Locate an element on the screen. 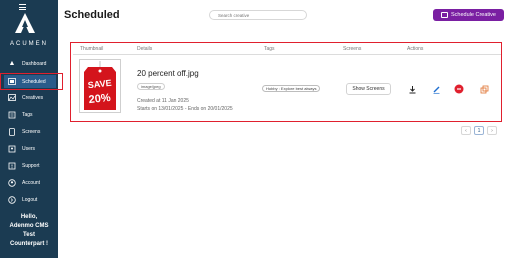 This screenshot has width=512, height=258. column-header-screens: Screens is located at coordinates (352, 49).